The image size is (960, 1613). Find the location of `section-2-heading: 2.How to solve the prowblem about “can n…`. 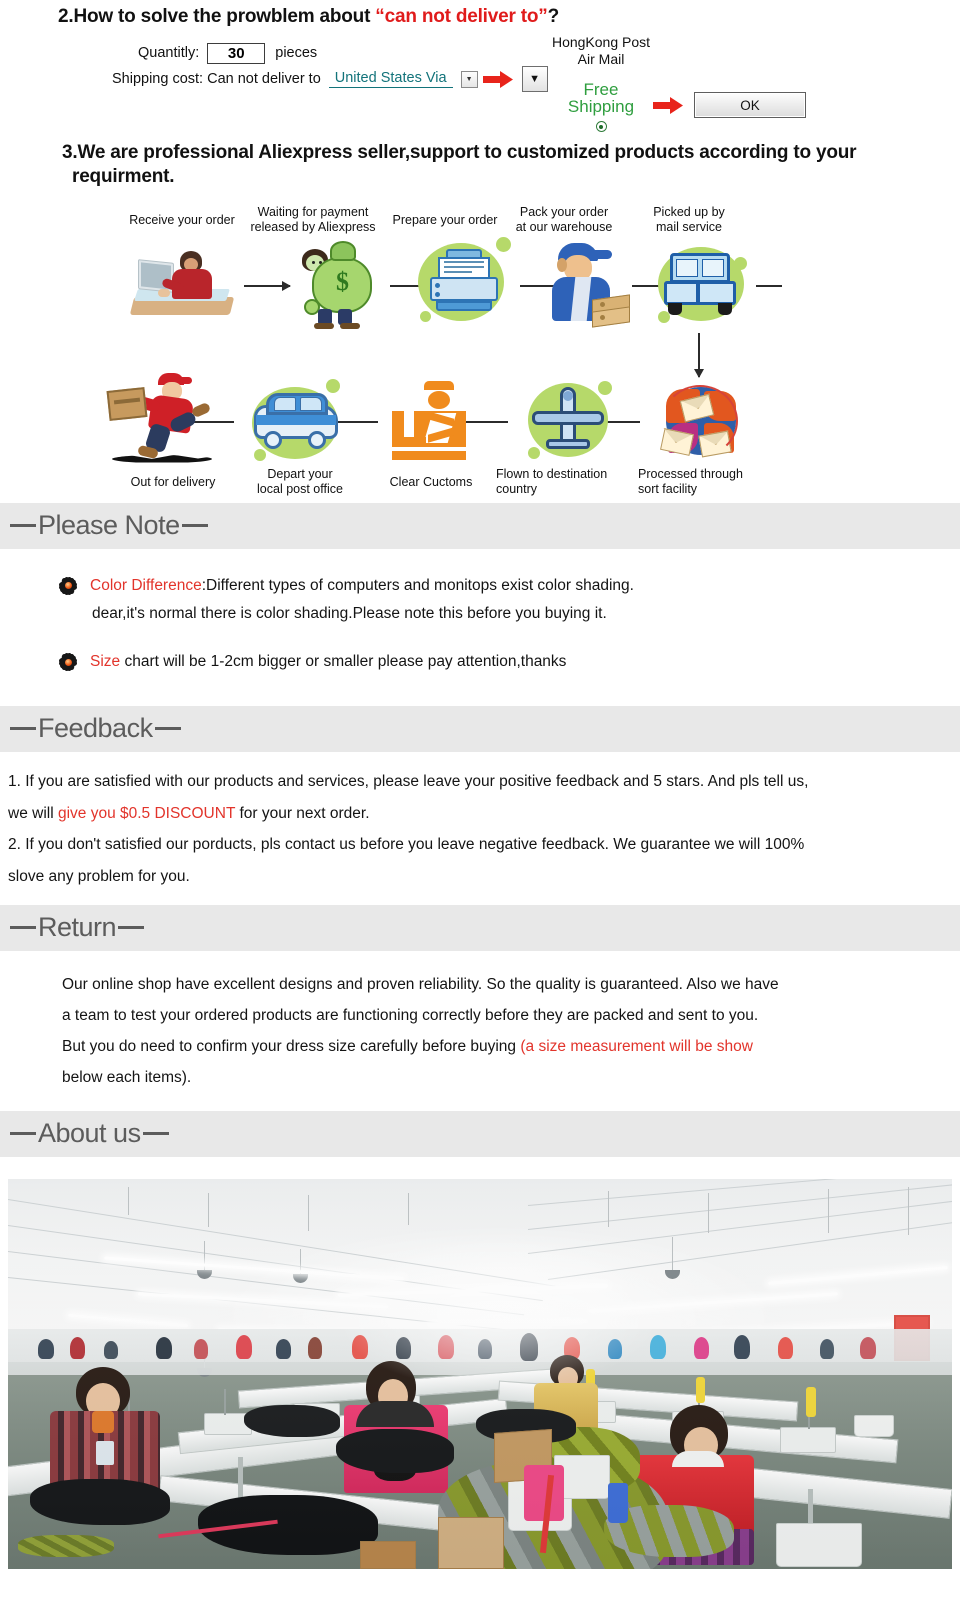

section-2-heading: 2.How to solve the prowblem about “can n… is located at coordinates (480, 14).